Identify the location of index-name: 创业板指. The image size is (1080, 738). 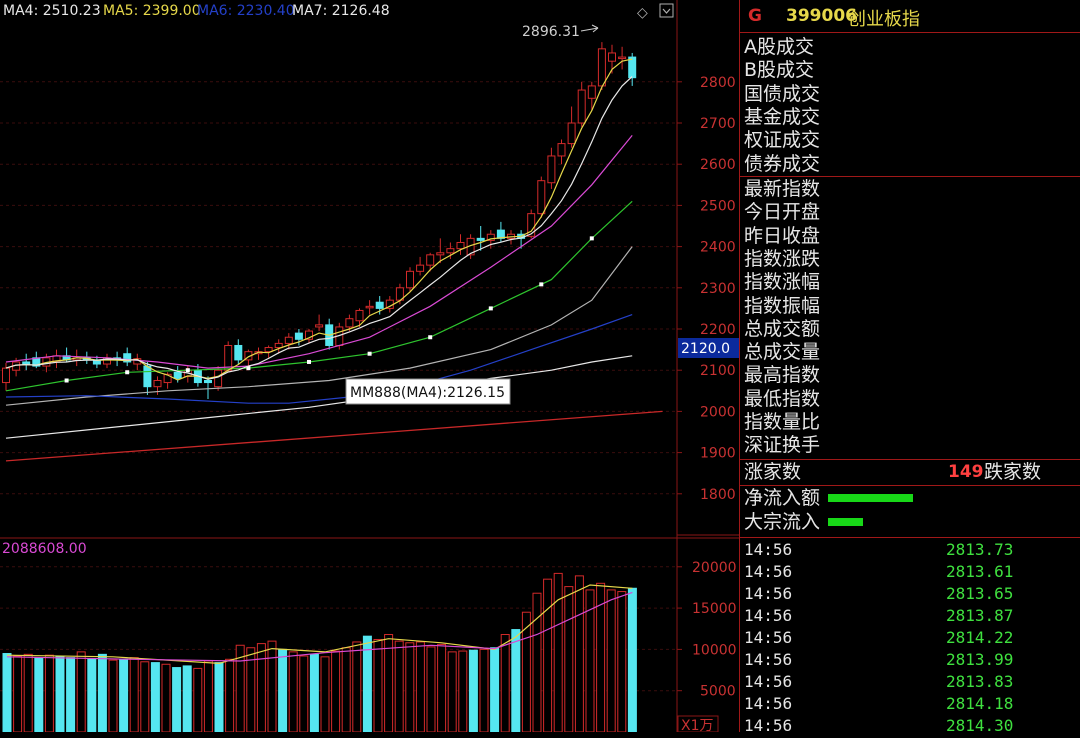
(884, 19).